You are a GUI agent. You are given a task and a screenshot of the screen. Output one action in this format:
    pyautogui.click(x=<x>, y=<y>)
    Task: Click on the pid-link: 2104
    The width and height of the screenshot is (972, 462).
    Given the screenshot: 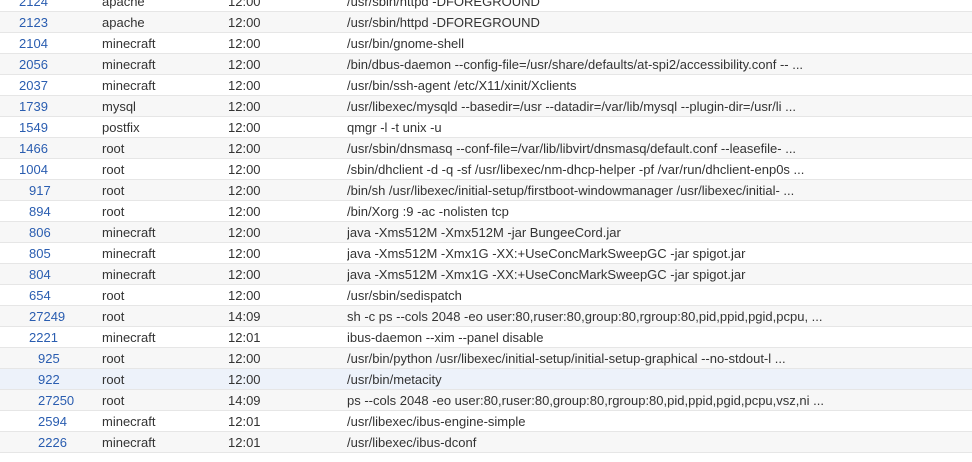 What is the action you would take?
    pyautogui.click(x=33, y=43)
    